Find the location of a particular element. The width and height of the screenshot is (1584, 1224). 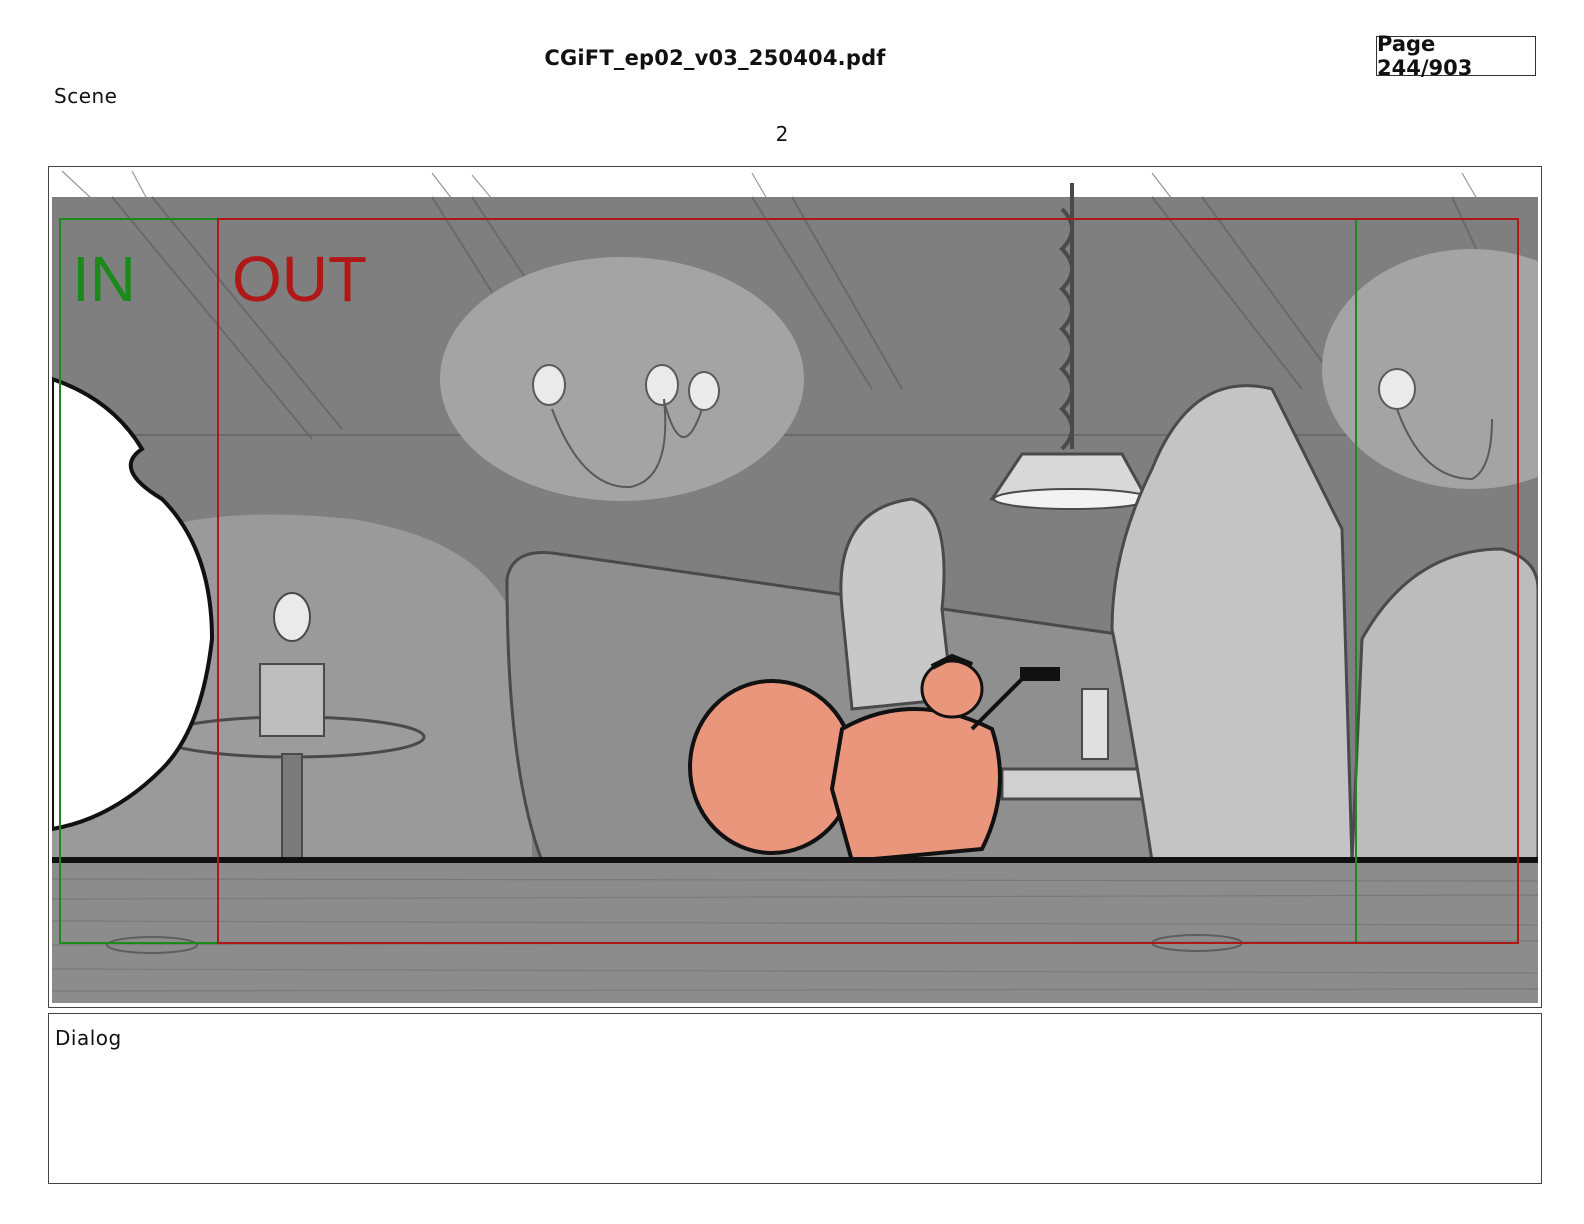

wood-floor is located at coordinates (795, 933).